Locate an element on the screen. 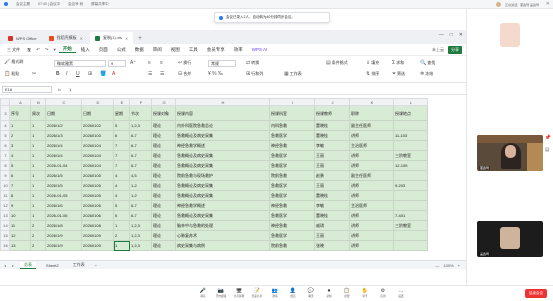 The image size is (553, 301). zoom-out-icon: — is located at coordinates (437, 265).